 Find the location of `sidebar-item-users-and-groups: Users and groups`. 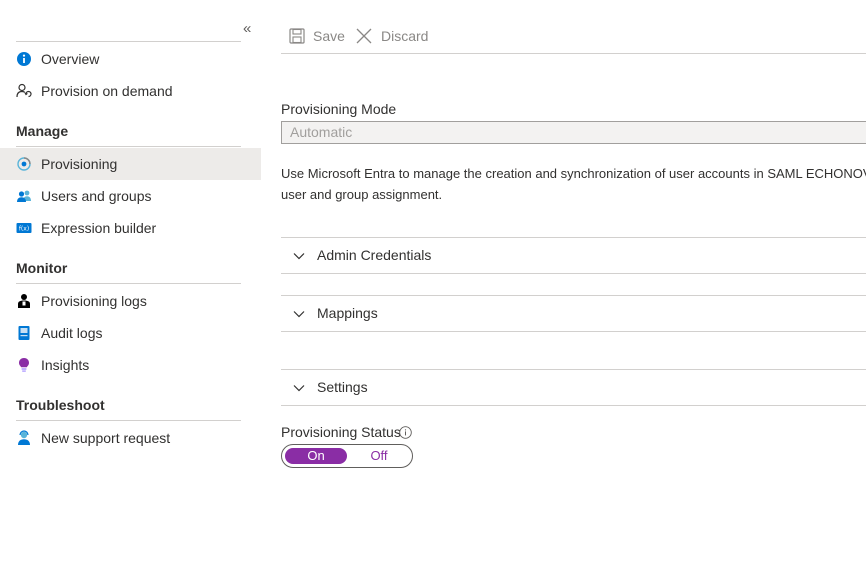

sidebar-item-users-and-groups: Users and groups is located at coordinates (130, 196).